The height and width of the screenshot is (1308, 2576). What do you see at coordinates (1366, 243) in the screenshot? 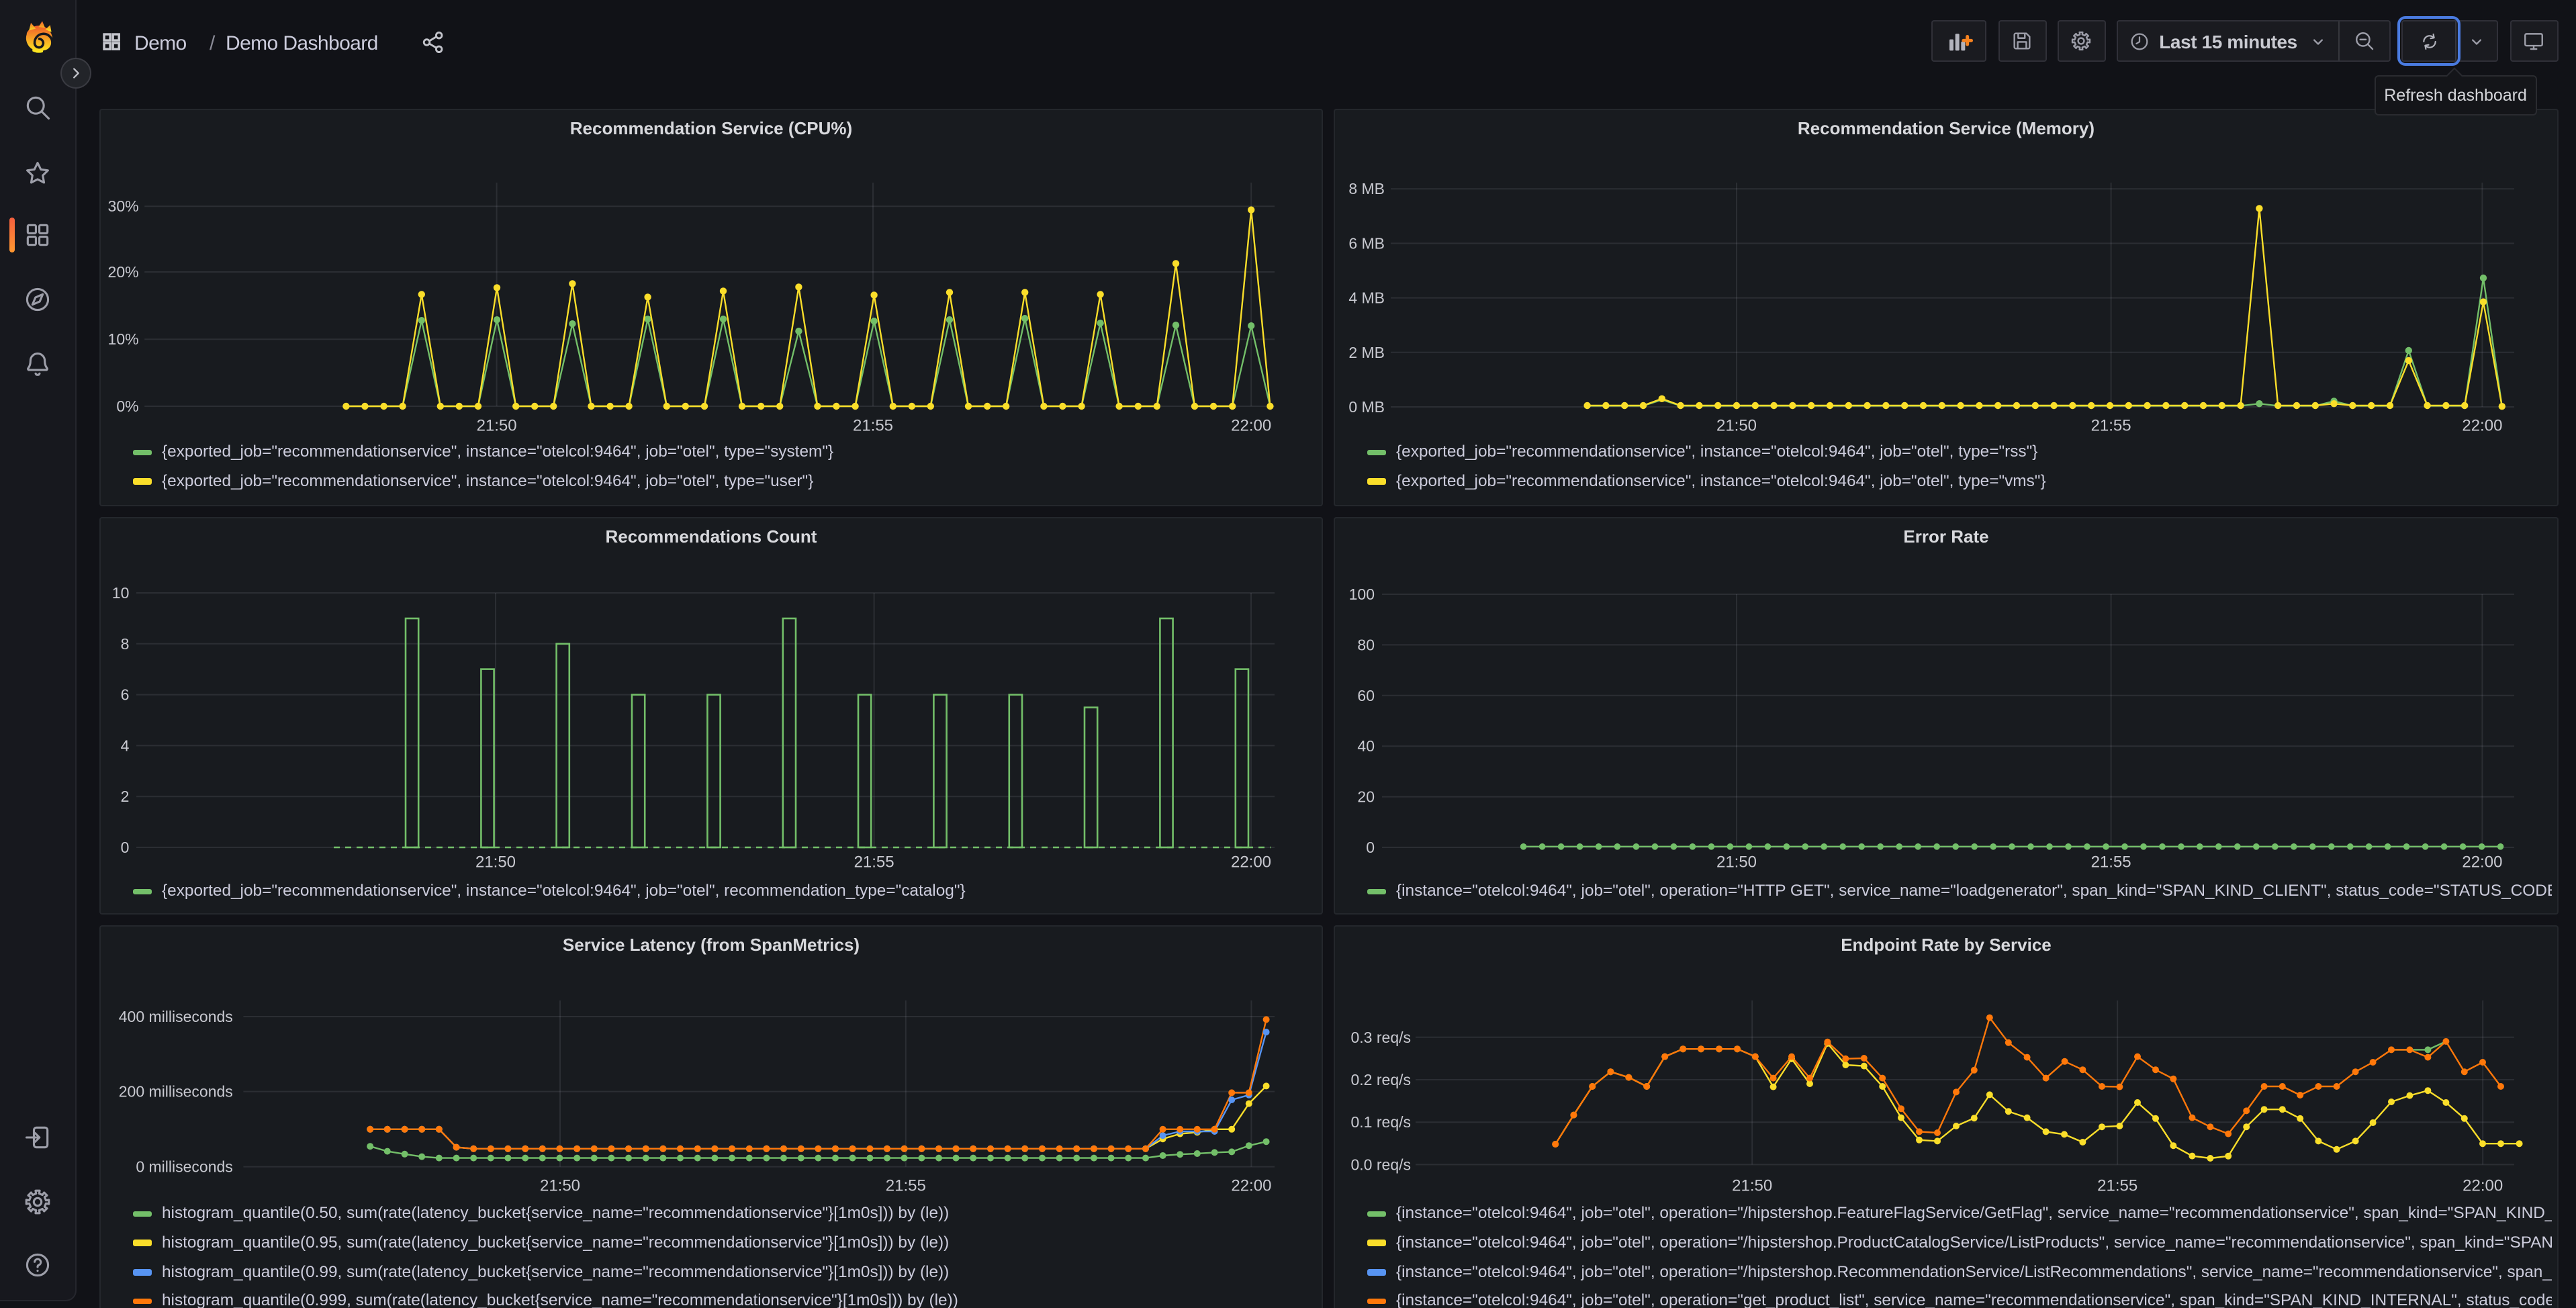
I see `svg-text: 6 MB` at bounding box center [1366, 243].